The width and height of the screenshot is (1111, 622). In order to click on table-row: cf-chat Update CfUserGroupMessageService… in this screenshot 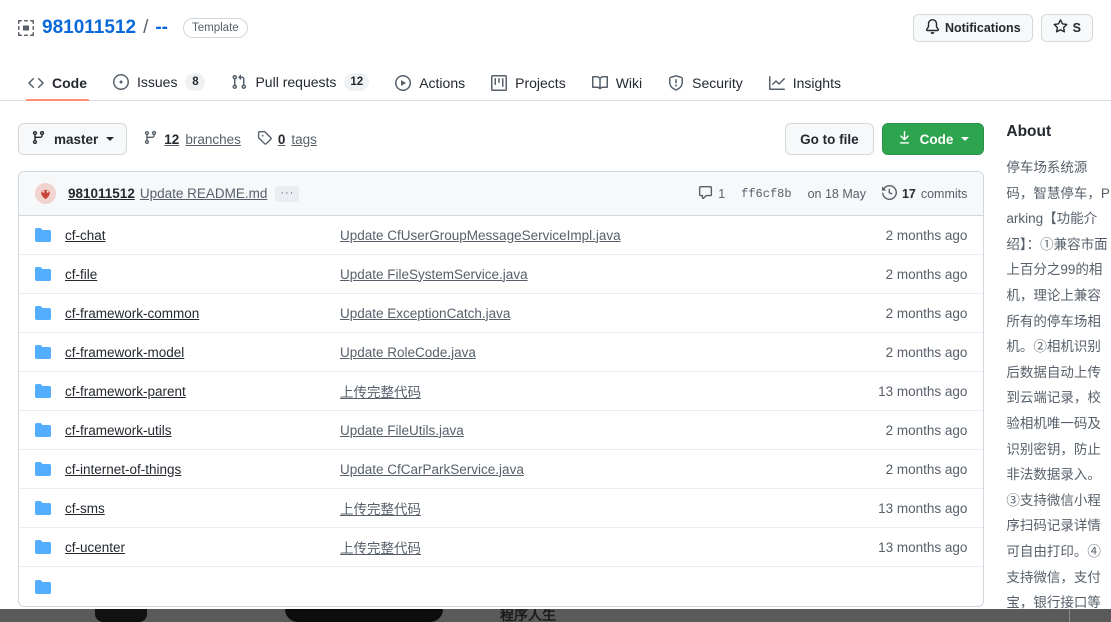, I will do `click(501, 235)`.